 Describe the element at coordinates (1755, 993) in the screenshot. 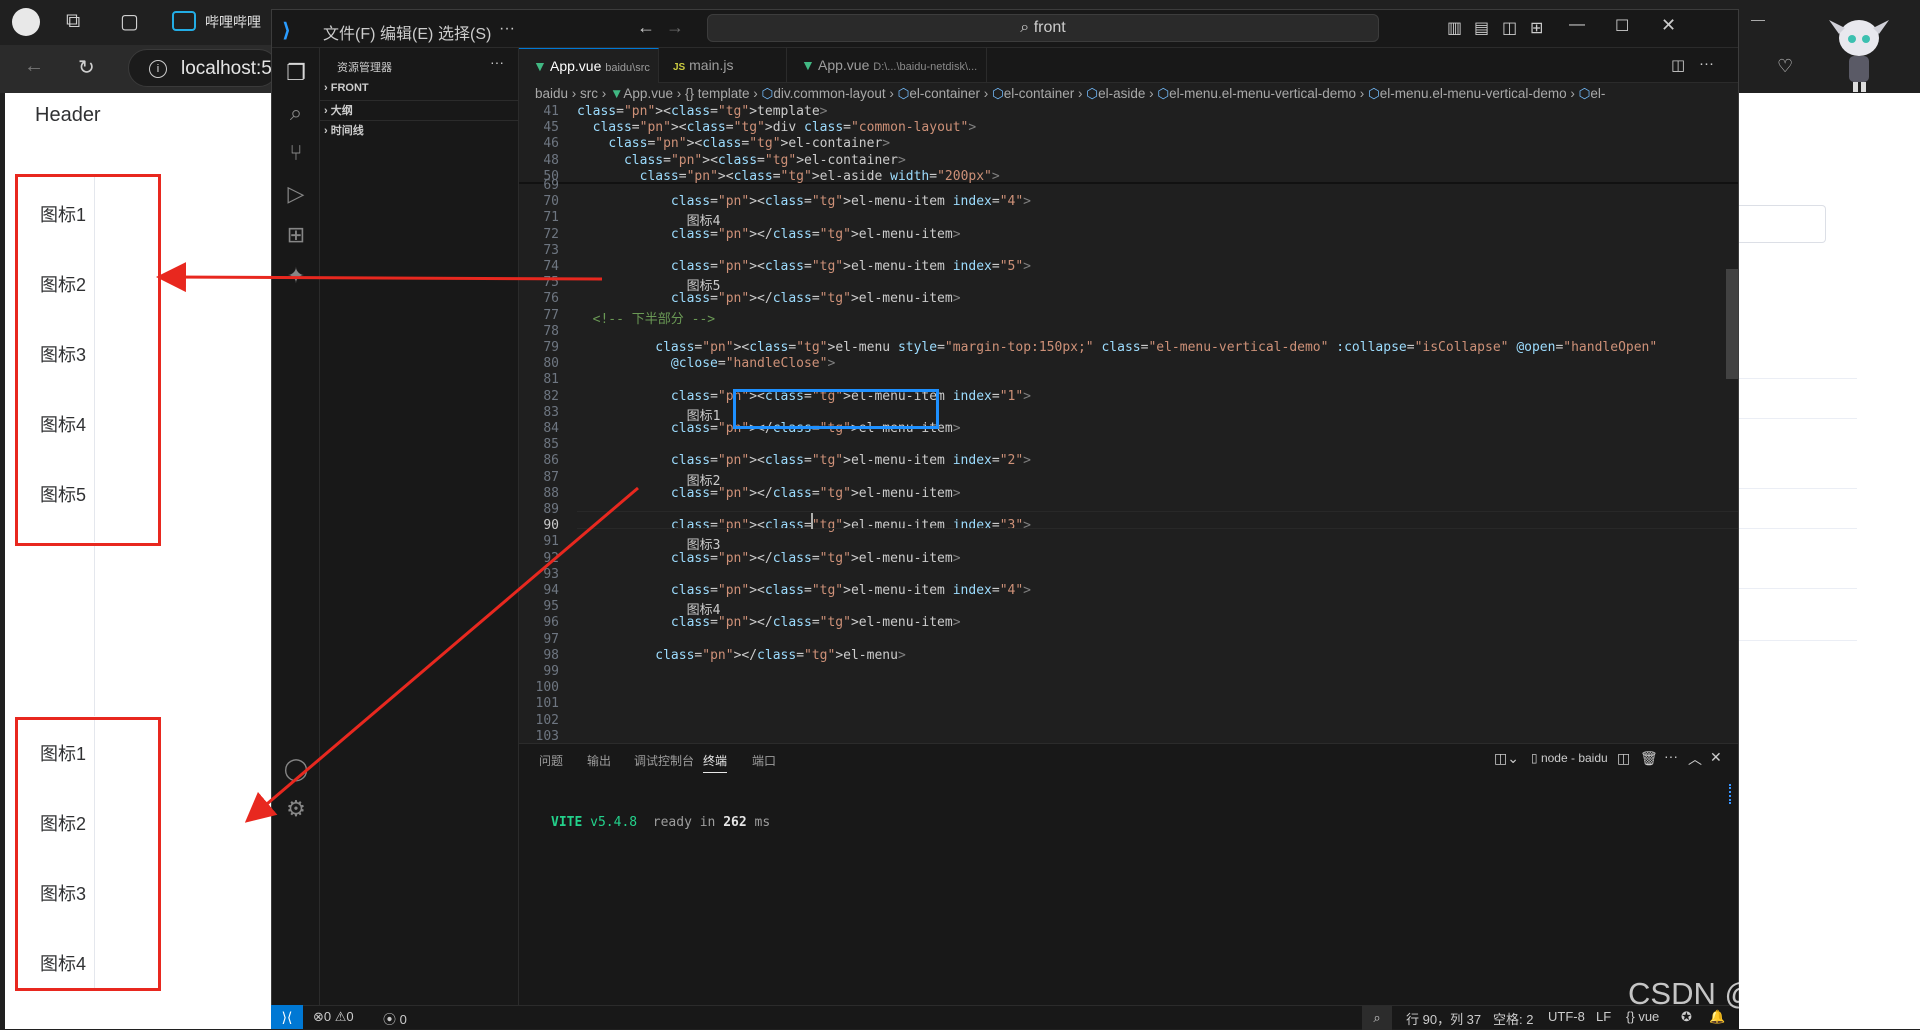

I see `watermark: CSDN @Lumos_||` at that location.